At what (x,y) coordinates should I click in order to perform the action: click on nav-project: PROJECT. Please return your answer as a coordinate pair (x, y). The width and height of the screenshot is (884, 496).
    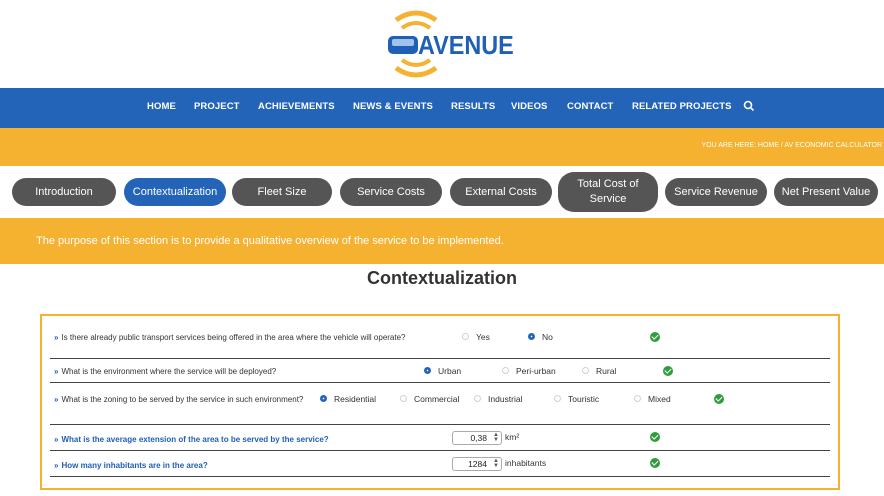
    Looking at the image, I should click on (217, 106).